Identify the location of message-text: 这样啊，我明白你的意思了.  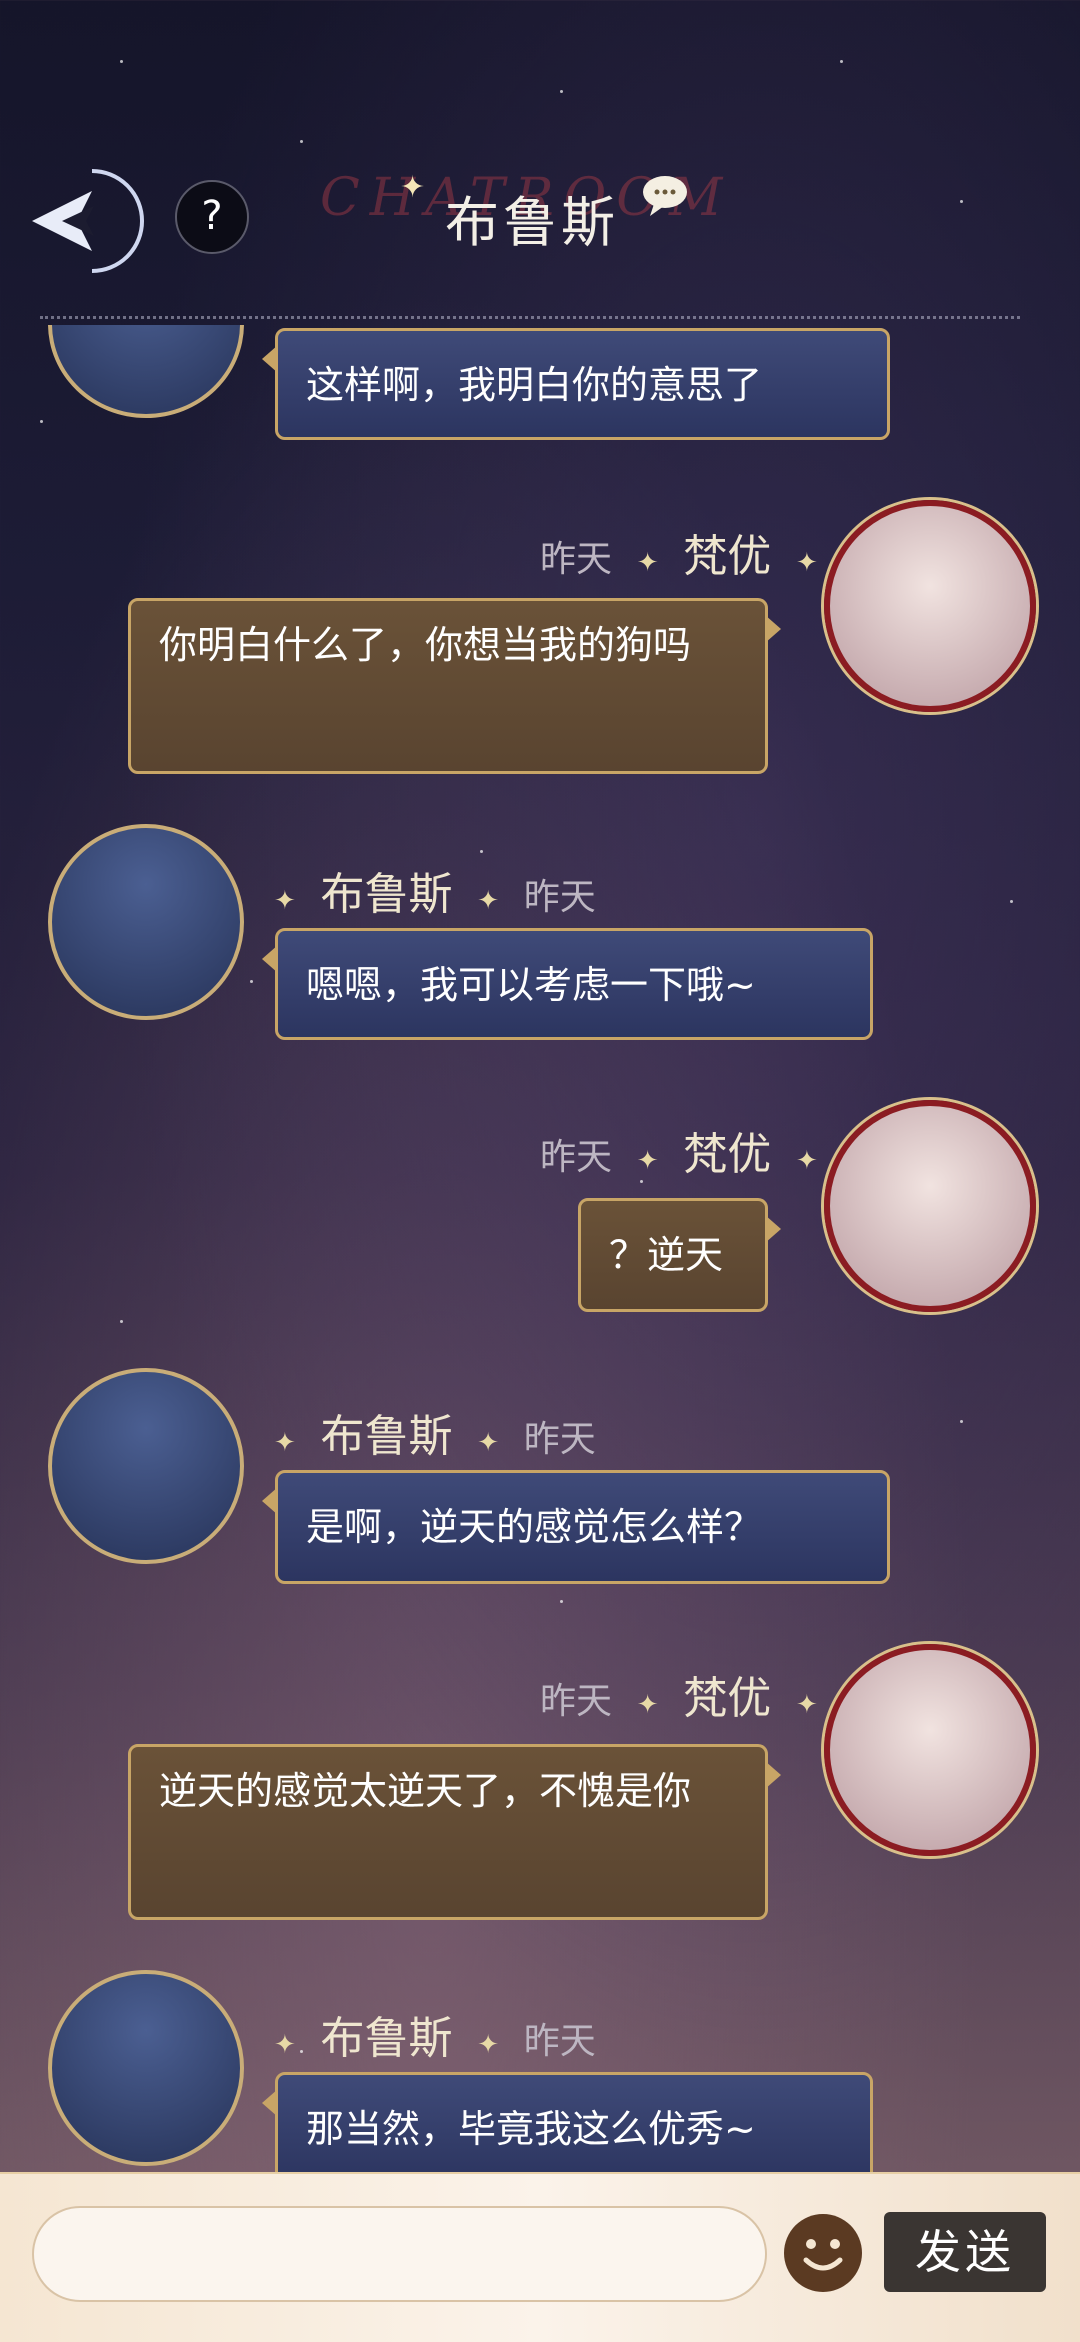
(534, 385).